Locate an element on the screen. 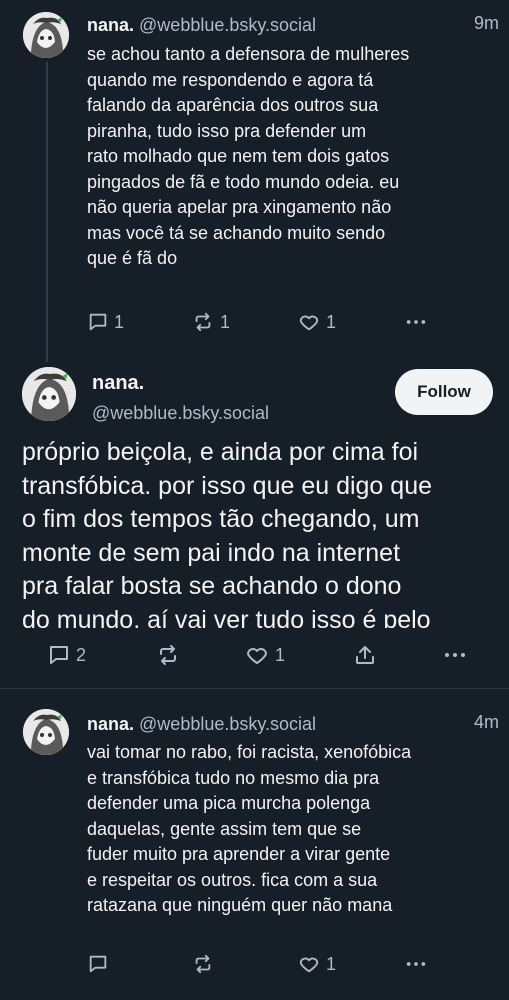 Image resolution: width=509 pixels, height=1000 pixels. timestamp: 4m is located at coordinates (486, 722).